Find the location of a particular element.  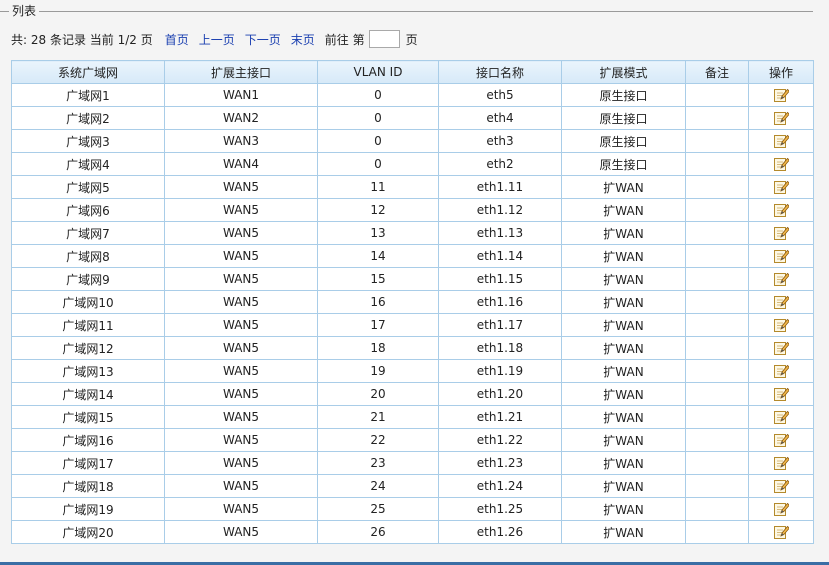

cell-interface-name: eth1.22 is located at coordinates (500, 440).